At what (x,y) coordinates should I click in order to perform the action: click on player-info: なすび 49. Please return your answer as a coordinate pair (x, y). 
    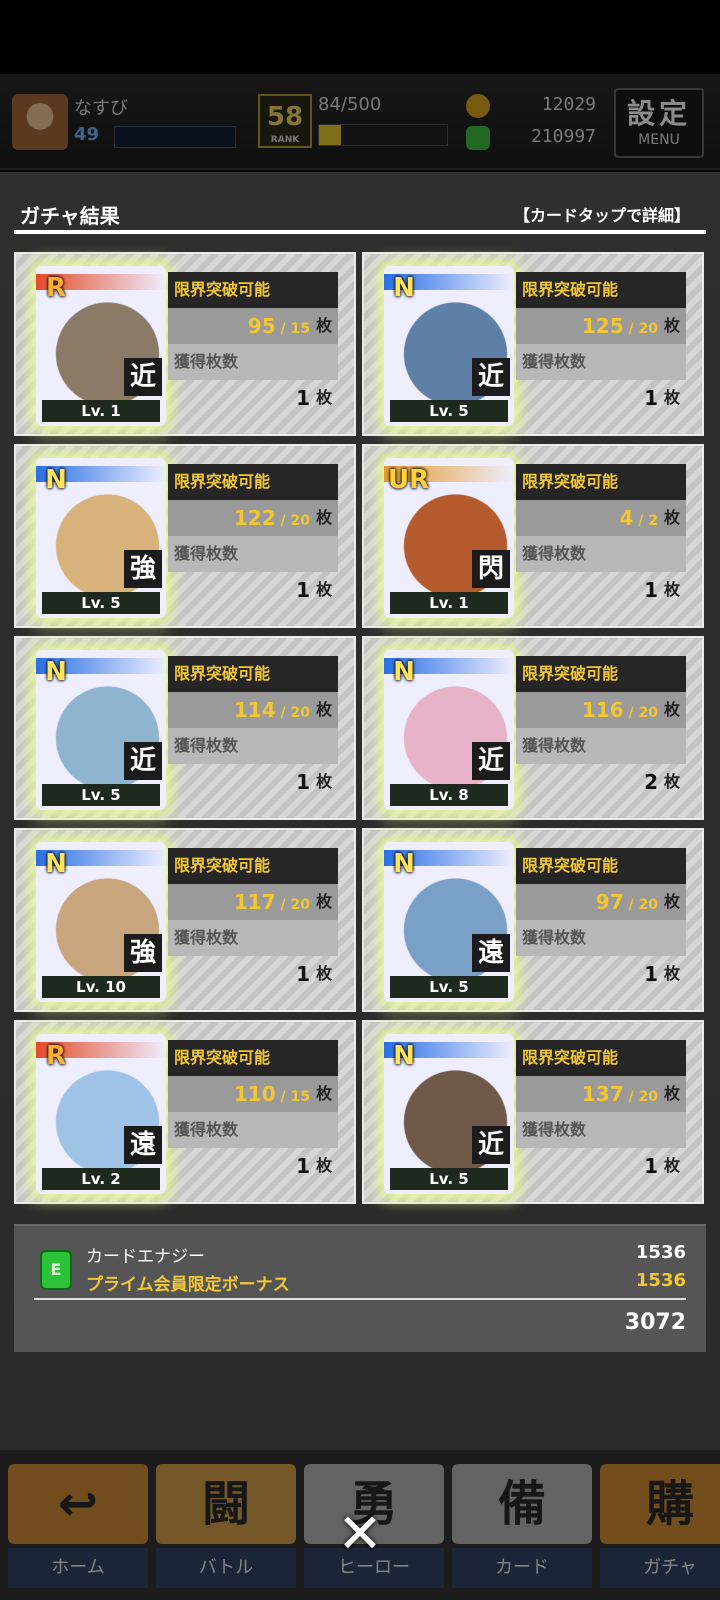
    Looking at the image, I should click on (128, 126).